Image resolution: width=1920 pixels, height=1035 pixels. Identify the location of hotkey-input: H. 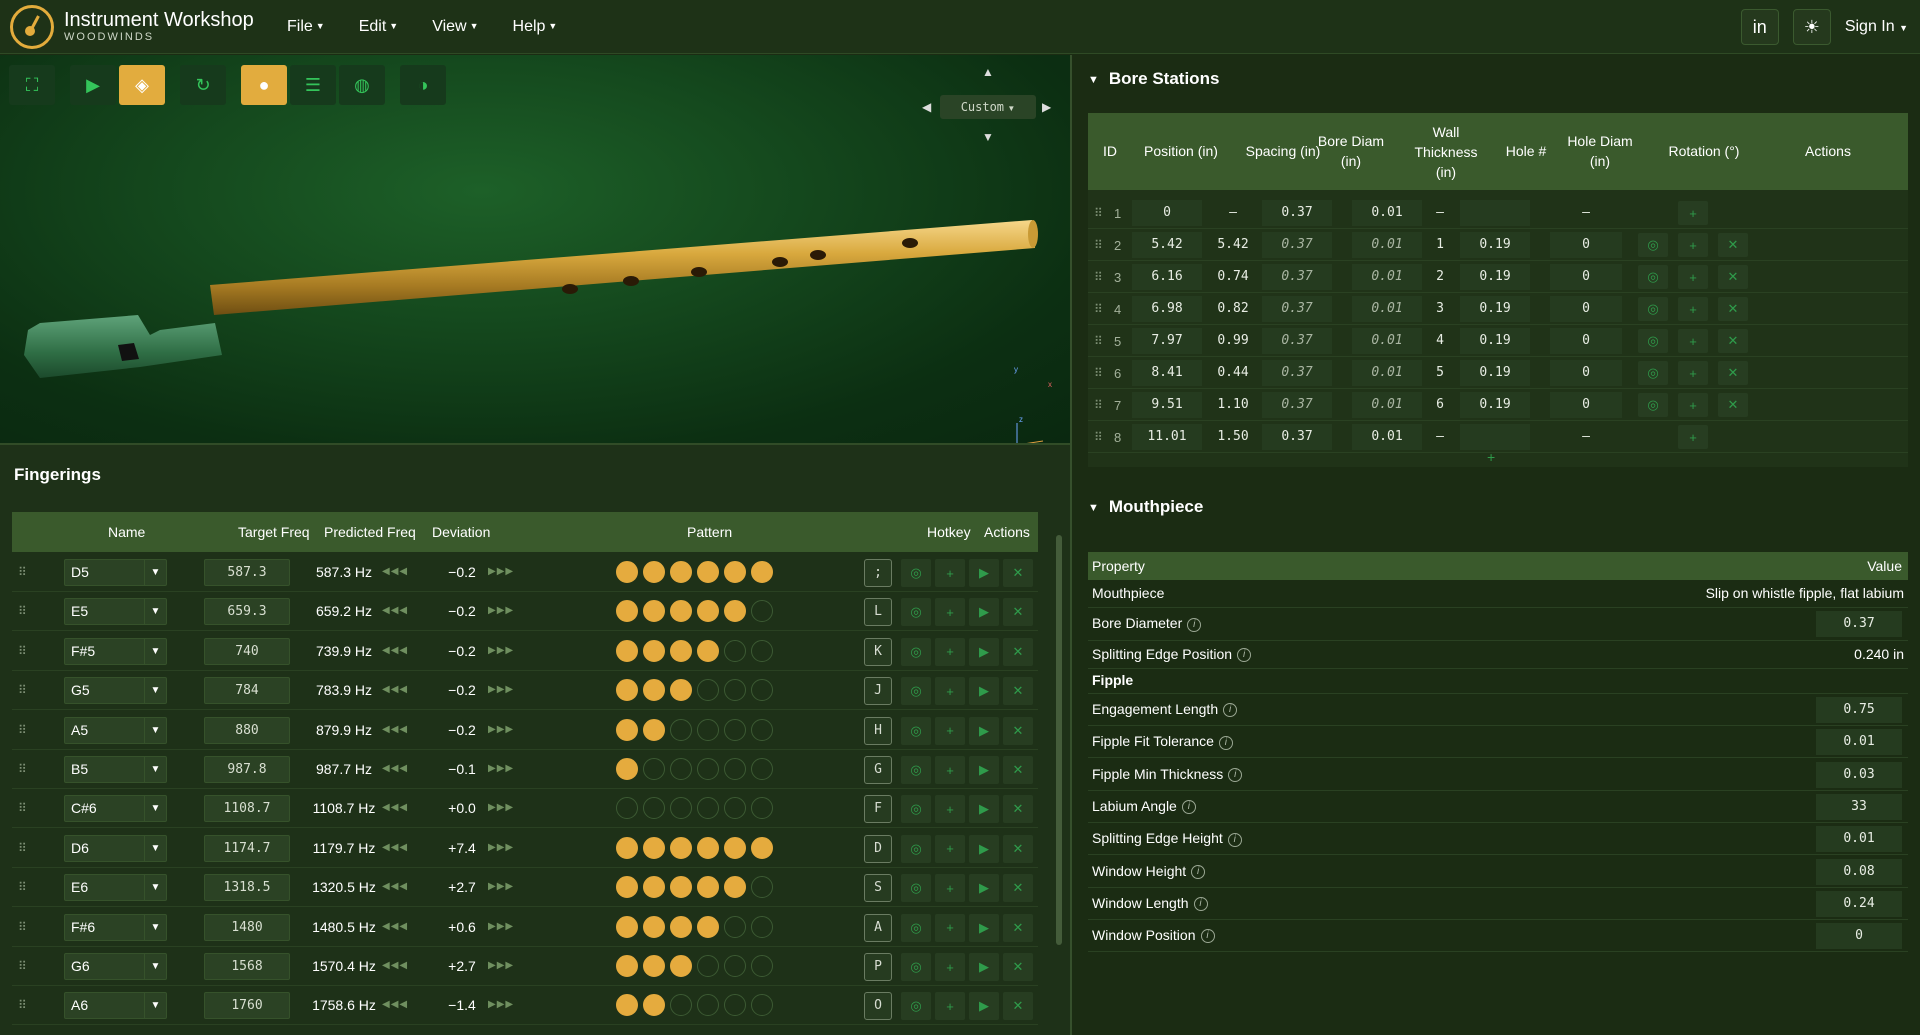
(878, 730).